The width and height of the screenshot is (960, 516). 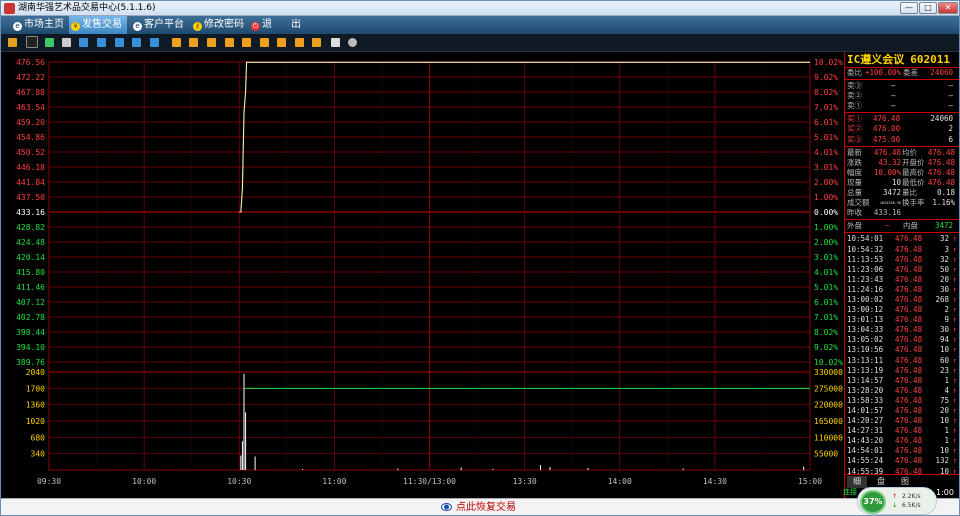 What do you see at coordinates (902, 370) in the screenshot?
I see `tick-row: 13:13:19 476.48 23 ↑` at bounding box center [902, 370].